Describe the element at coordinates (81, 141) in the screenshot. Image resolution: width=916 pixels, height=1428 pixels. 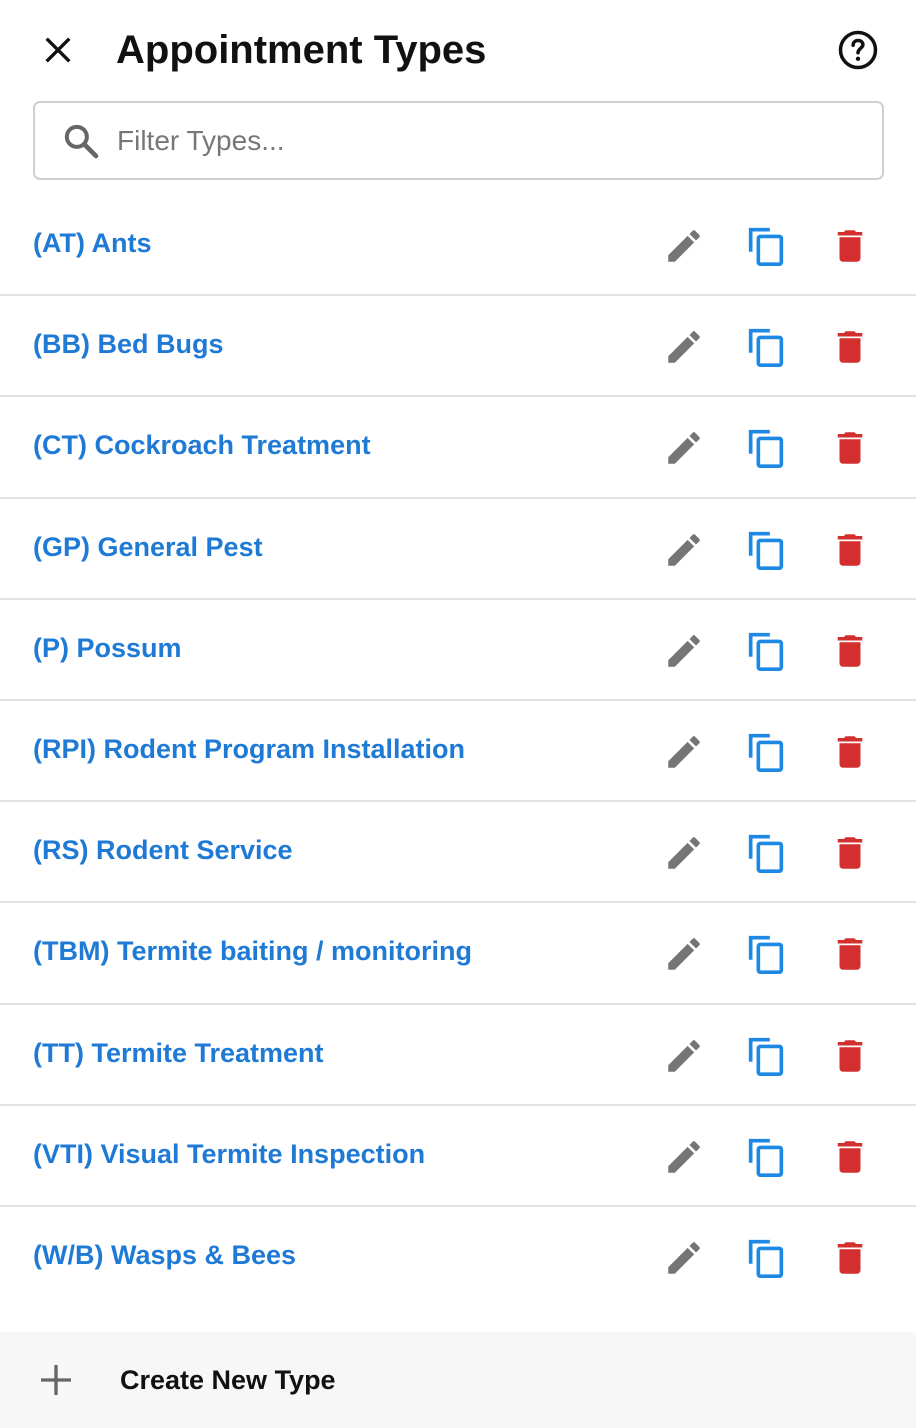
I see `search-icon` at that location.